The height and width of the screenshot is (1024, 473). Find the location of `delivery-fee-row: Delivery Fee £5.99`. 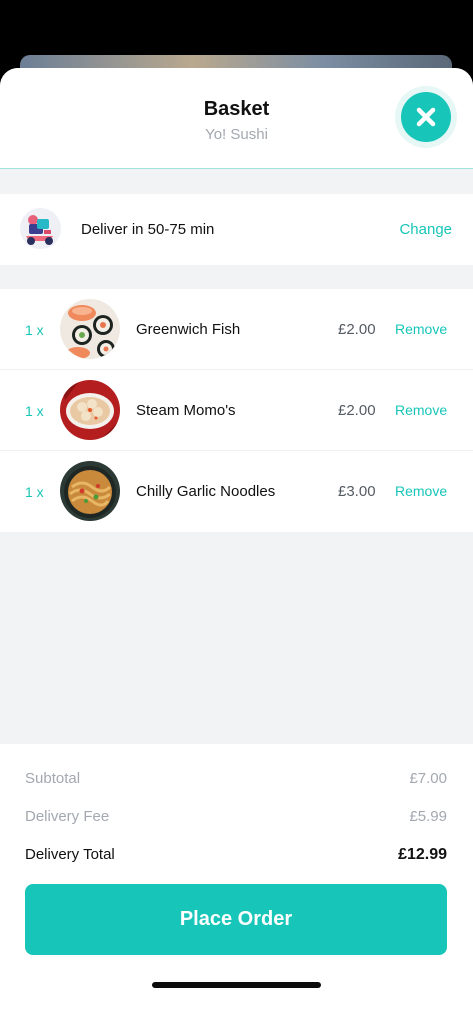

delivery-fee-row: Delivery Fee £5.99 is located at coordinates (236, 818).